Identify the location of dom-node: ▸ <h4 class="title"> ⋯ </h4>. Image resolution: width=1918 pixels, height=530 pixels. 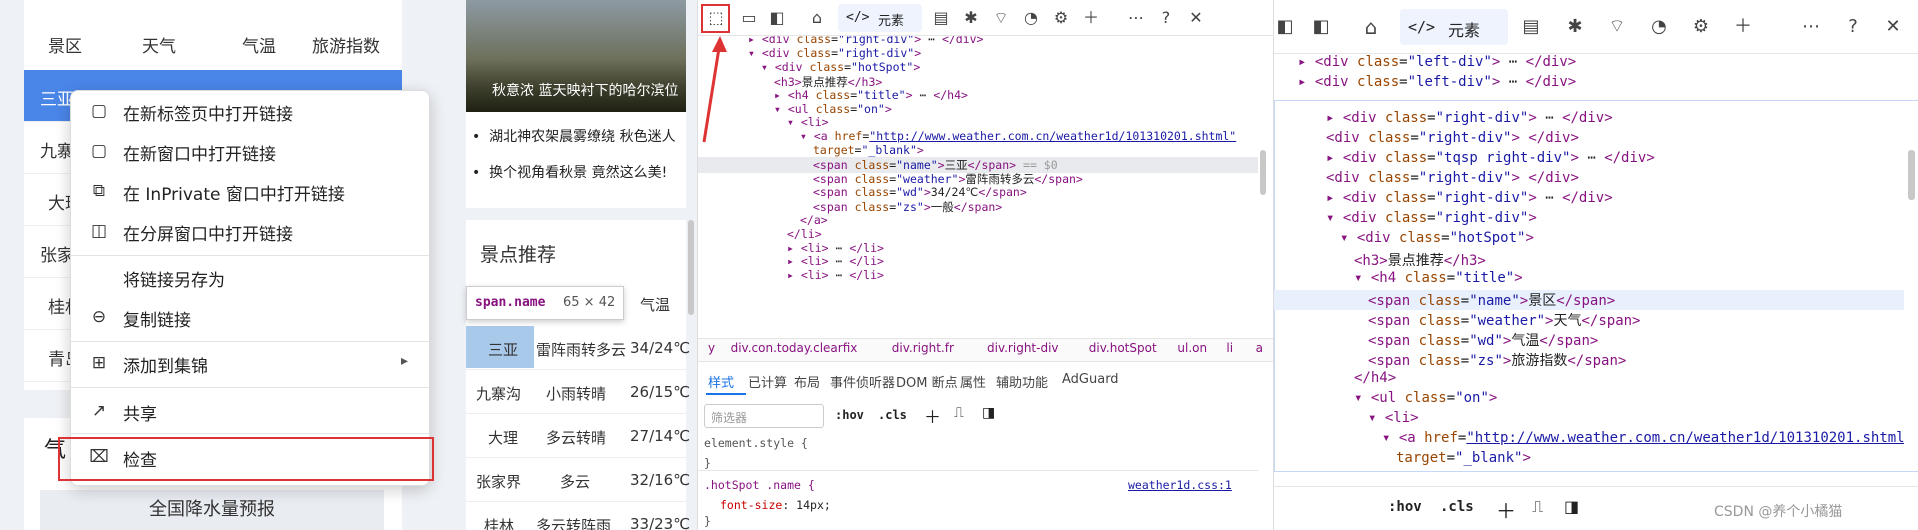
(871, 95).